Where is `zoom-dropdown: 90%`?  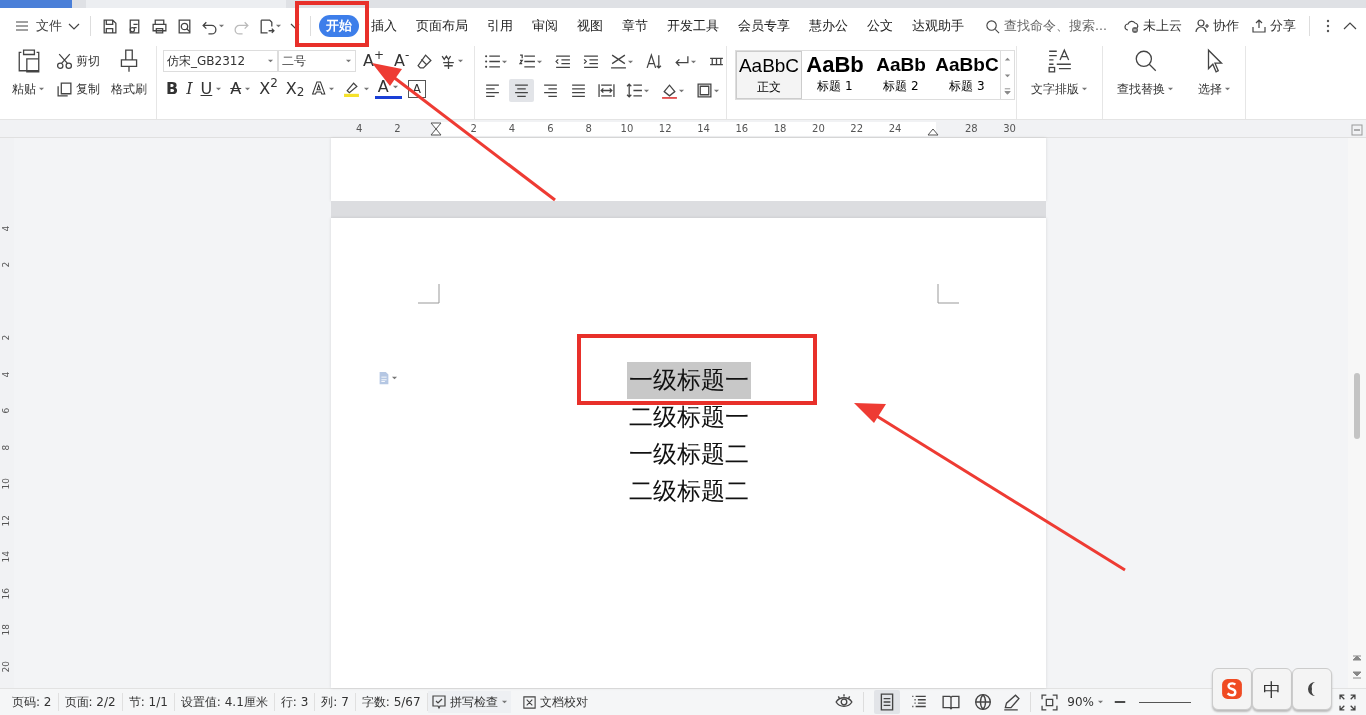 zoom-dropdown: 90% is located at coordinates (1085, 702).